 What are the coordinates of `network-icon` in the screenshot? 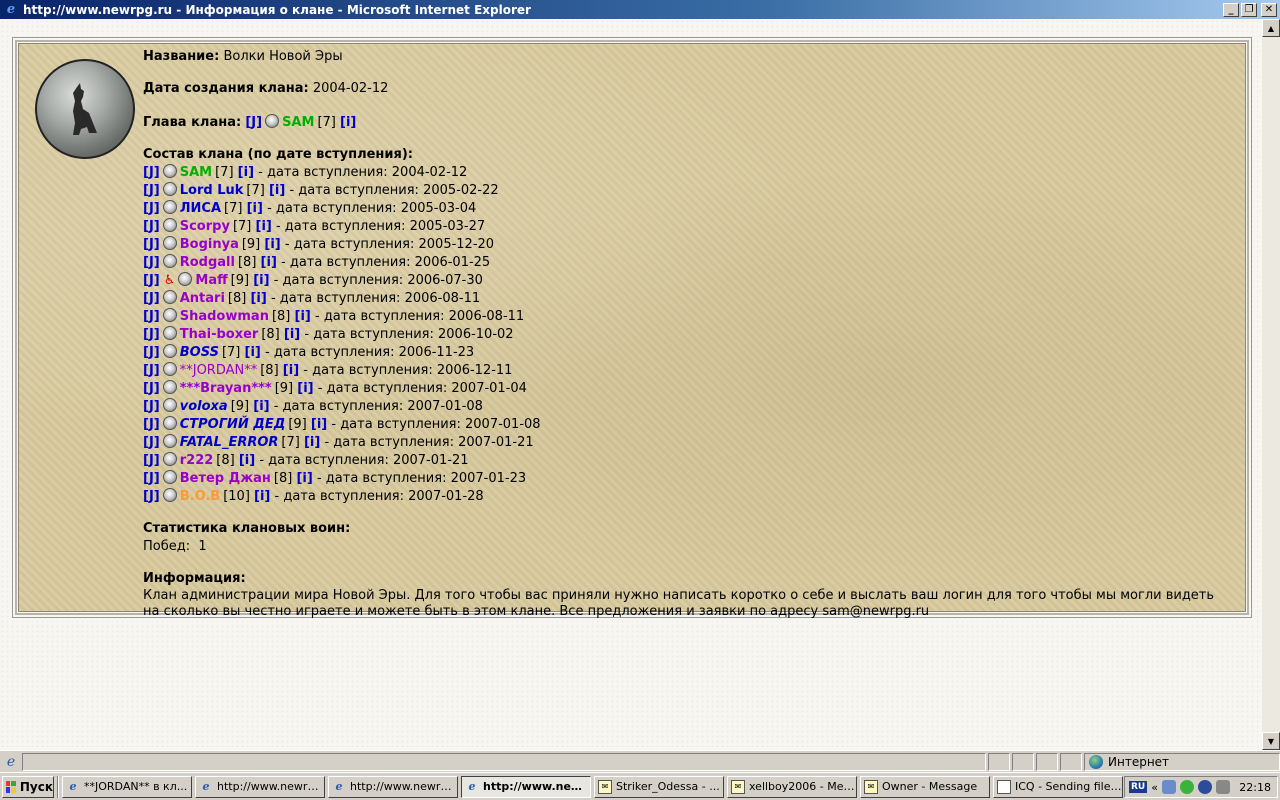 It's located at (1168, 787).